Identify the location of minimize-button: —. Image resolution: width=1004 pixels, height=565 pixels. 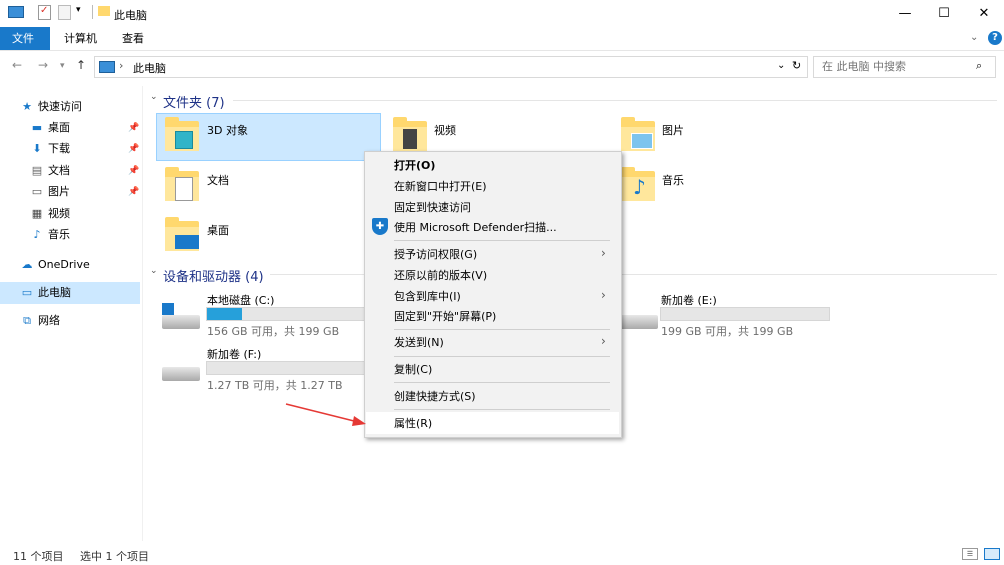
(905, 13).